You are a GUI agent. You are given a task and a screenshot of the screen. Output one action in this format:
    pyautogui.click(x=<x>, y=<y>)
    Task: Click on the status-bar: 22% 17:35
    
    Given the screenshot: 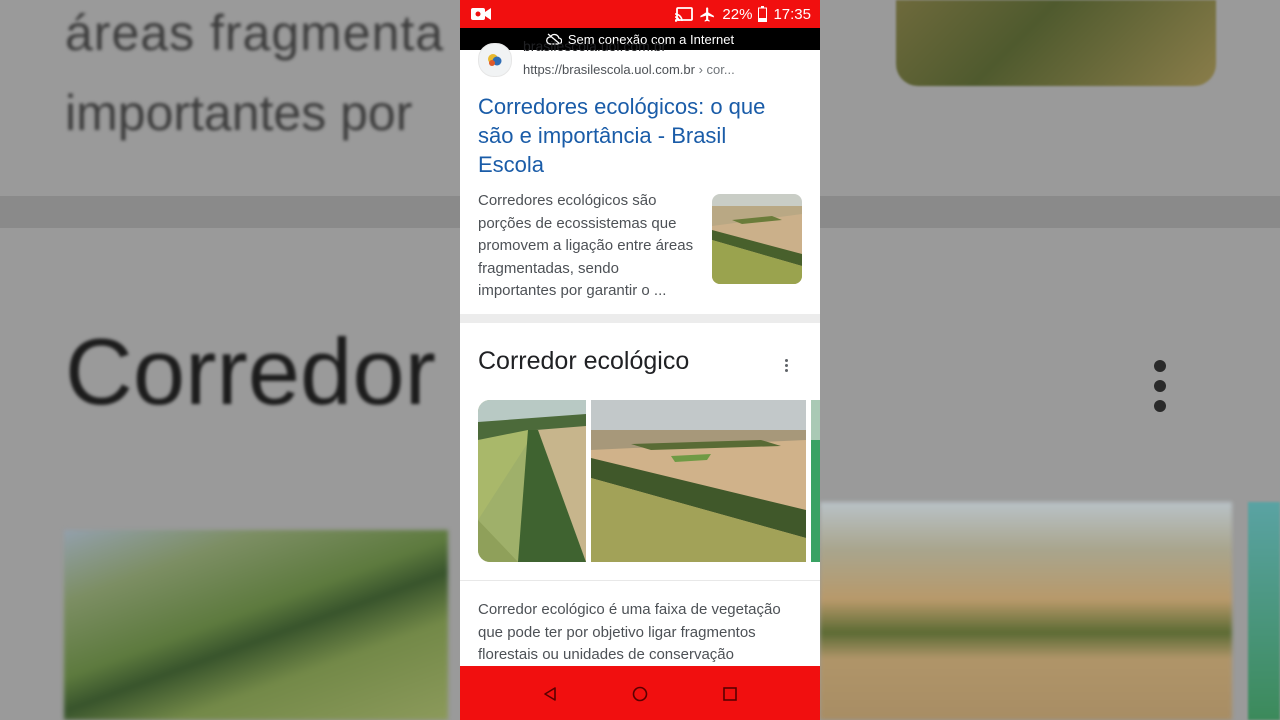 What is the action you would take?
    pyautogui.click(x=640, y=14)
    